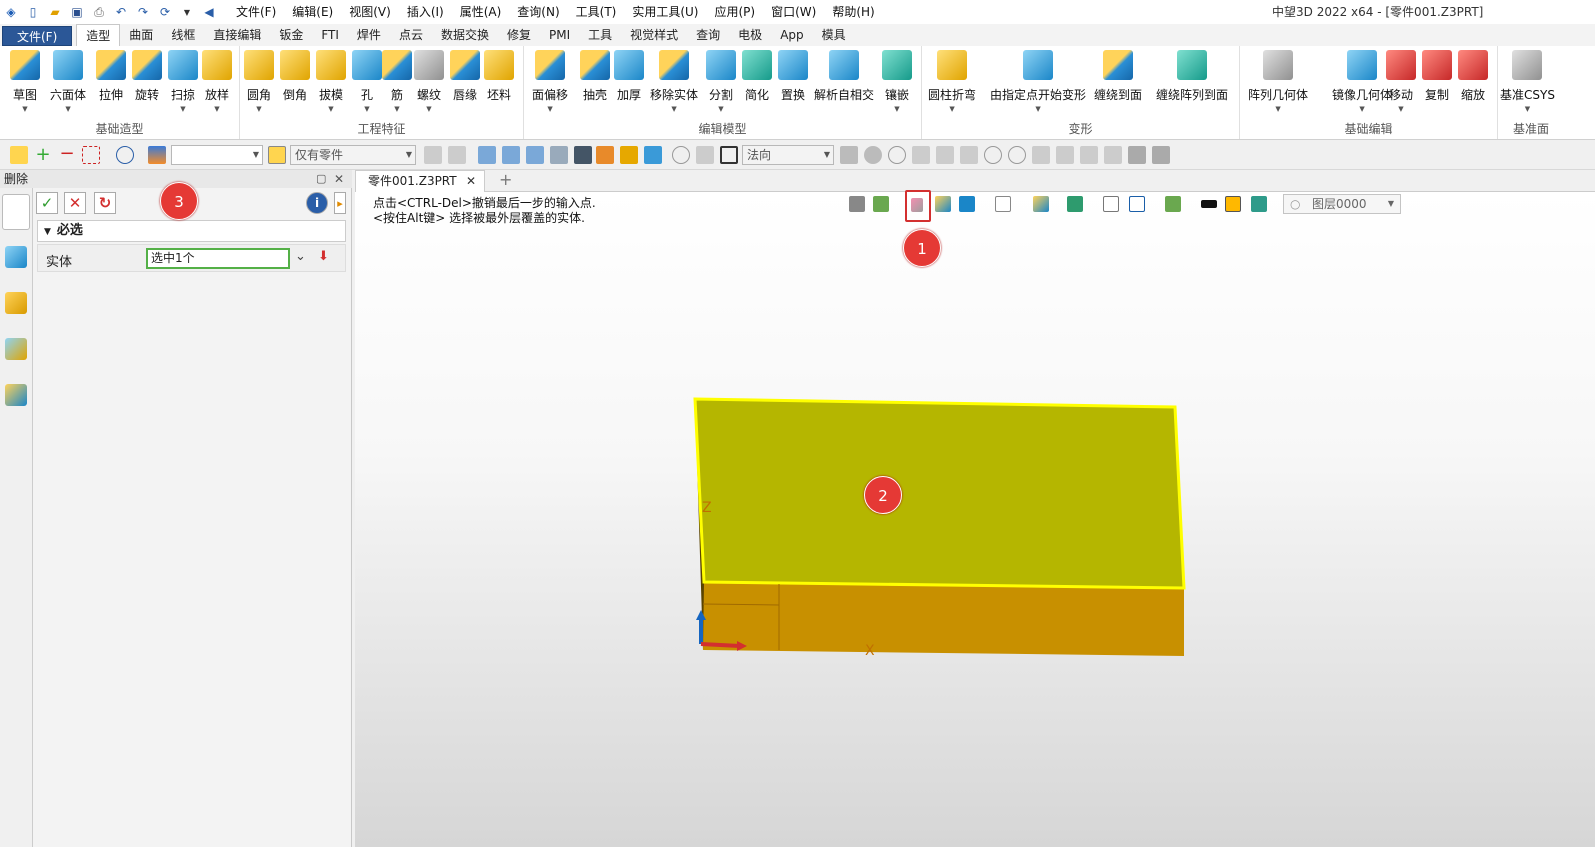 This screenshot has width=1595, height=847. What do you see at coordinates (141, 35) in the screenshot?
I see `tab-surface: 曲面` at bounding box center [141, 35].